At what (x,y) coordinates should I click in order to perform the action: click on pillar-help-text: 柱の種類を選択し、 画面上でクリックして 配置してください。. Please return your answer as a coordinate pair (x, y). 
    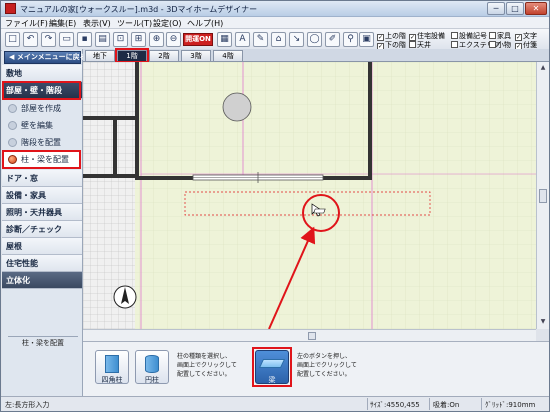
    Looking at the image, I should click on (207, 365).